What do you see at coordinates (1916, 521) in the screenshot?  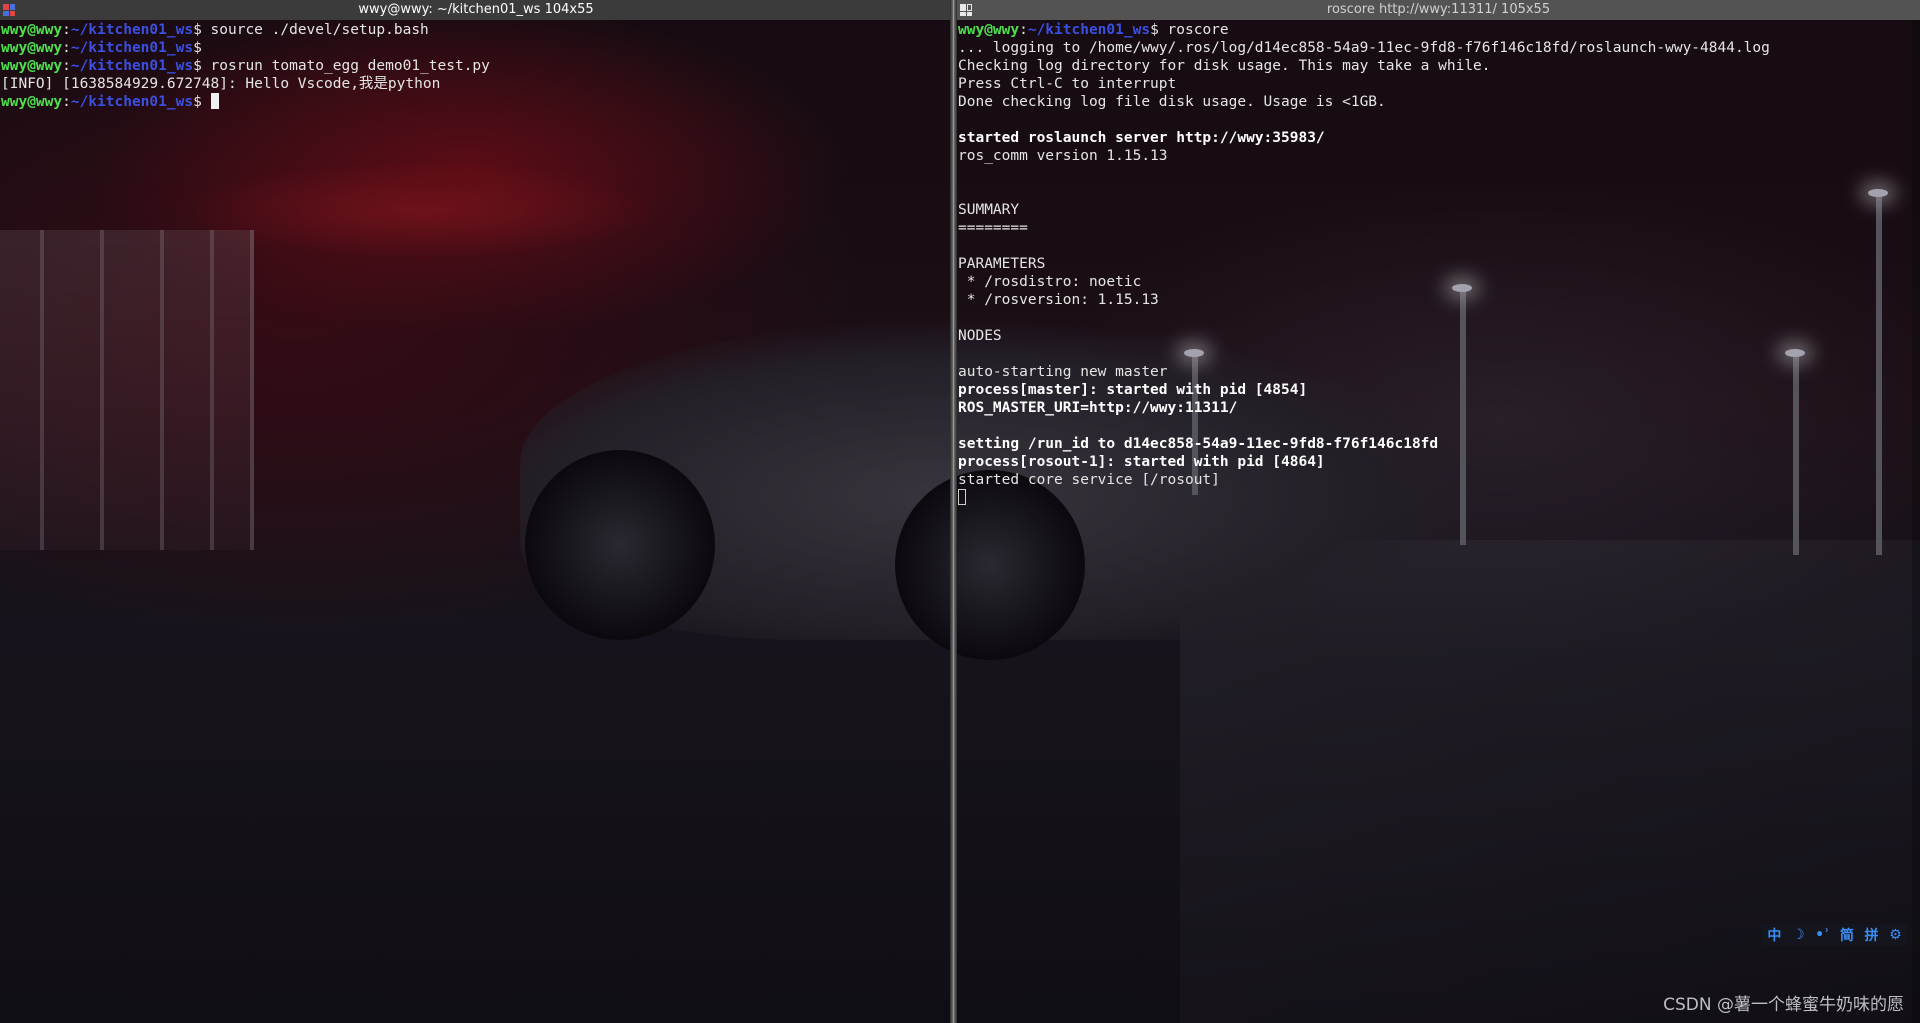 I see `right-terminal-scrollbar` at bounding box center [1916, 521].